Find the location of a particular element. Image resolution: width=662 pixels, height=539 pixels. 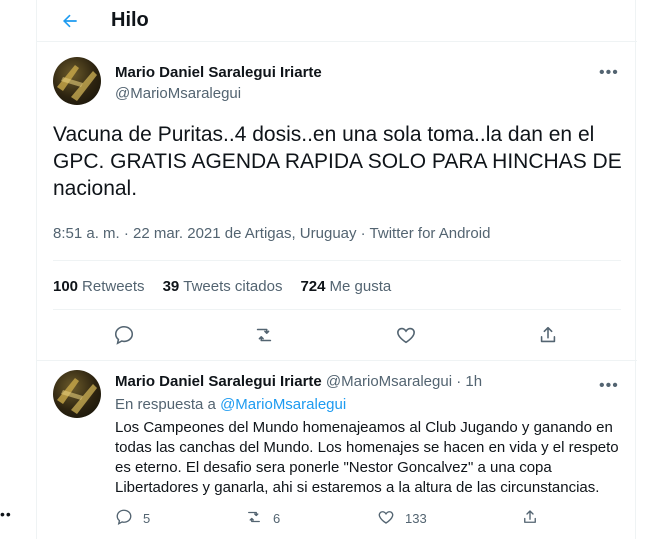

page-title: Hilo is located at coordinates (130, 20).